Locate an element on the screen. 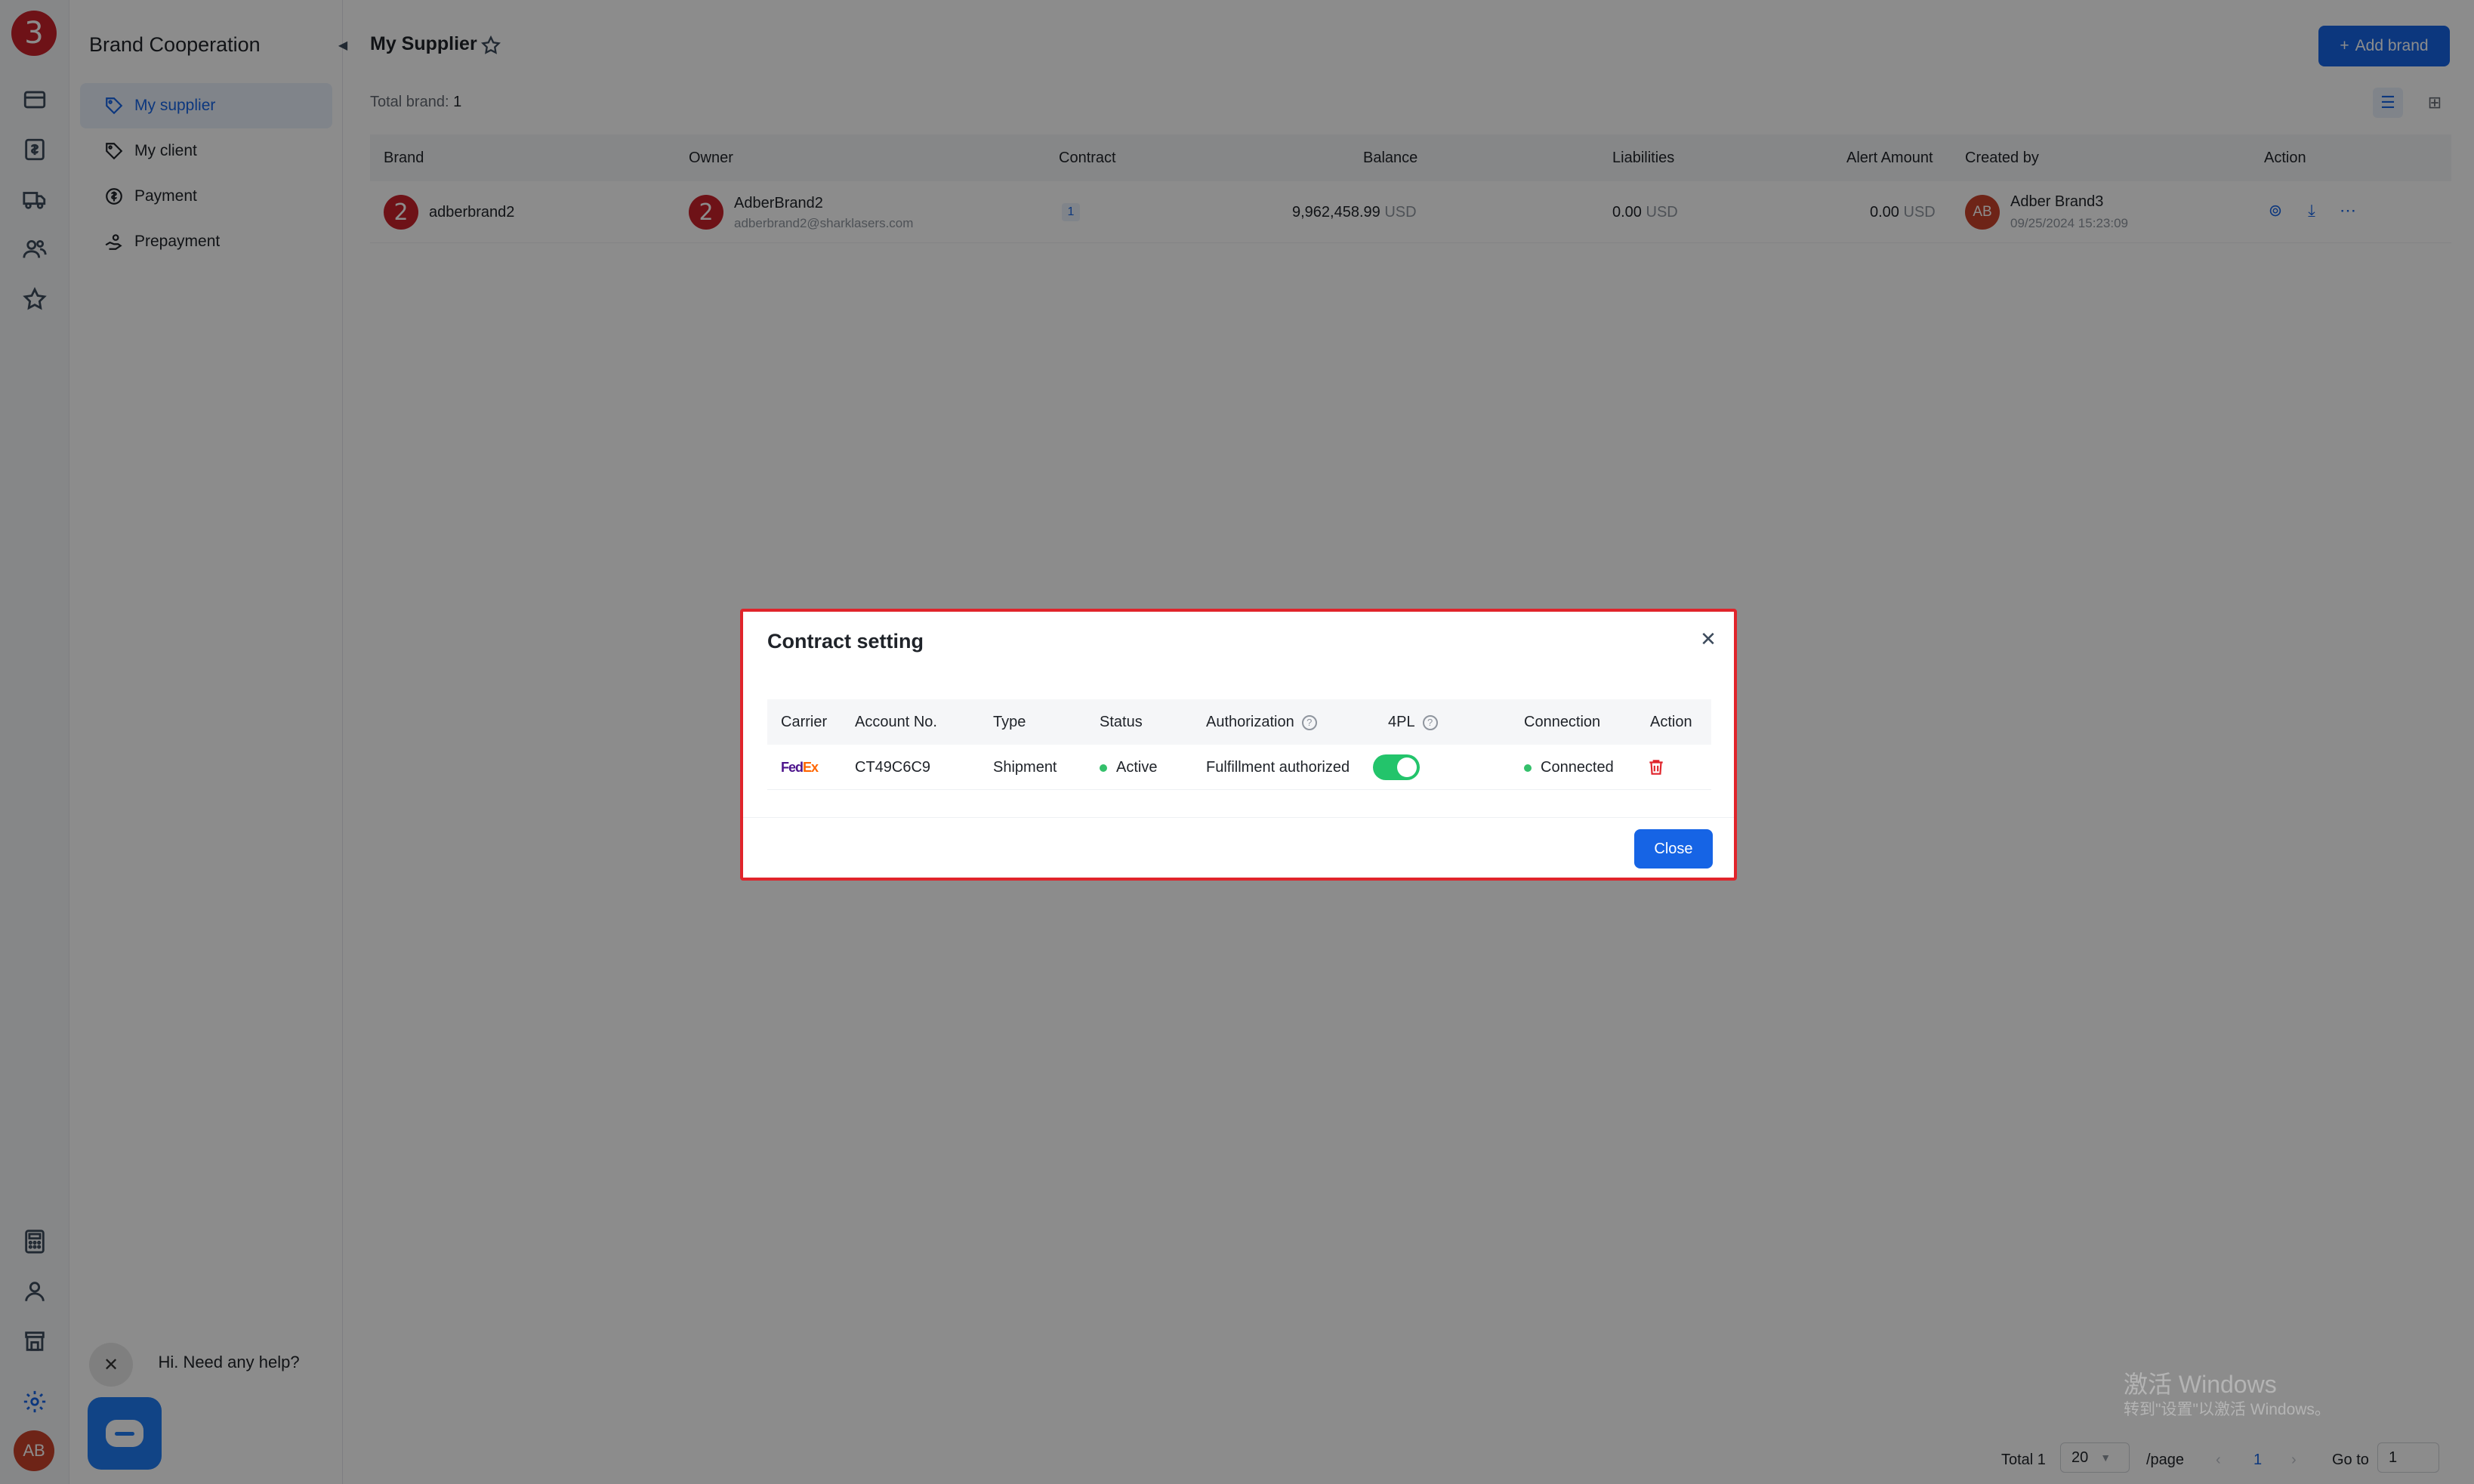  modal-footer-divider is located at coordinates (1238, 817).